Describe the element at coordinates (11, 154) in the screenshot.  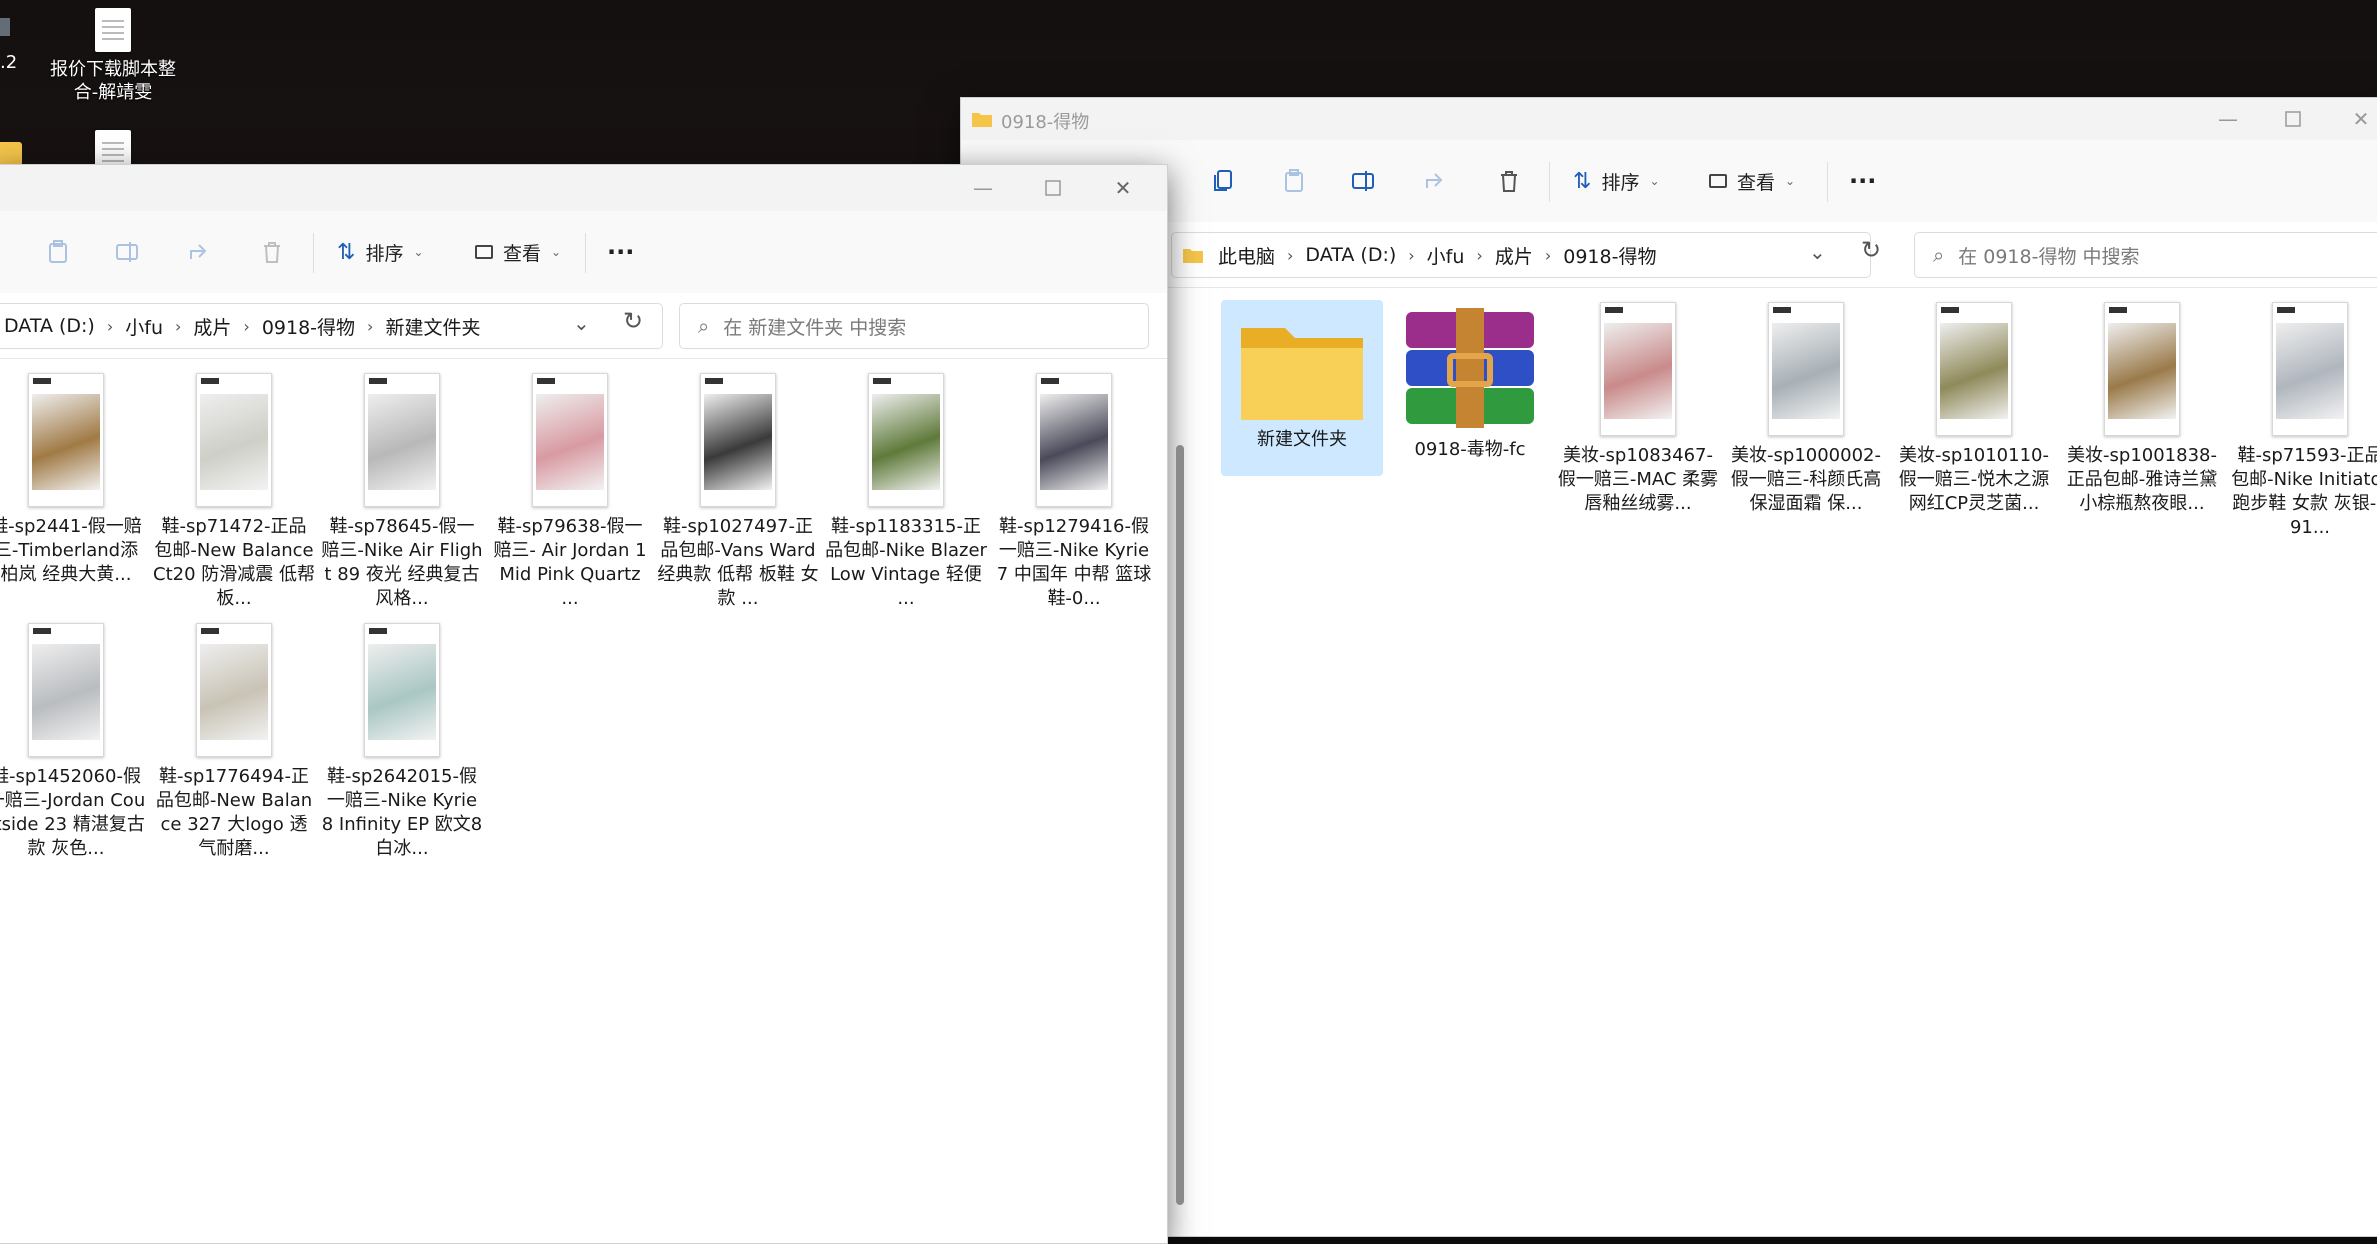
I see `desktop-folder-icon-partial` at that location.